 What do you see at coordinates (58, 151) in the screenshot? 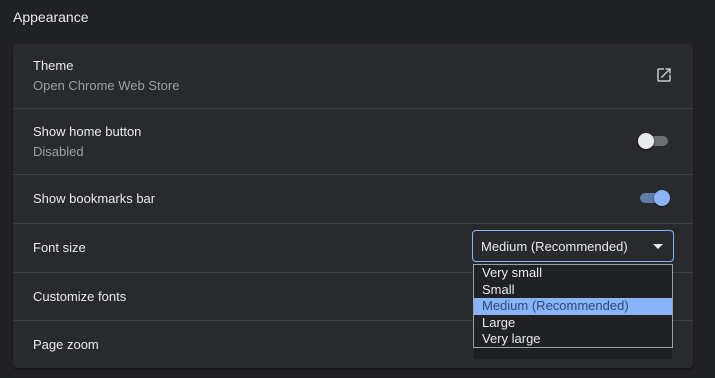
I see `home-button-status: Disabled` at bounding box center [58, 151].